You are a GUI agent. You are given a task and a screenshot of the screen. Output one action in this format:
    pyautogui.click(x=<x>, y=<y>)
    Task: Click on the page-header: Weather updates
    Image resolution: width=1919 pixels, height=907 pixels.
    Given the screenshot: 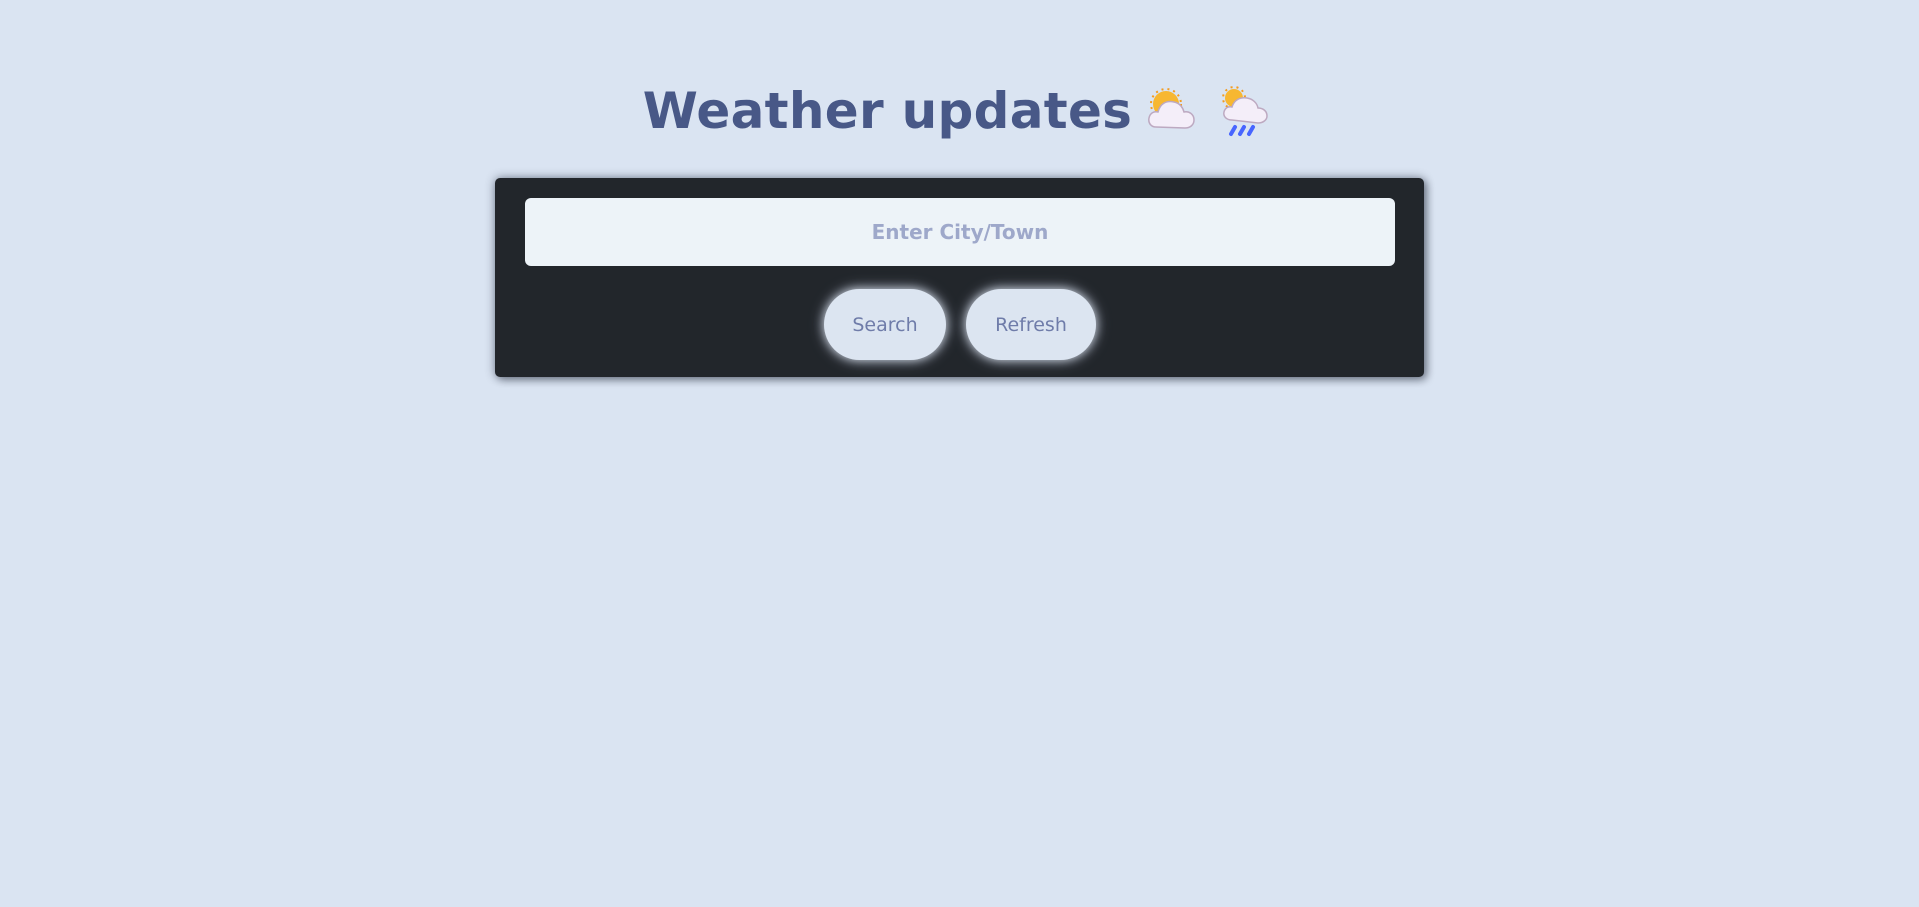 What is the action you would take?
    pyautogui.click(x=959, y=110)
    